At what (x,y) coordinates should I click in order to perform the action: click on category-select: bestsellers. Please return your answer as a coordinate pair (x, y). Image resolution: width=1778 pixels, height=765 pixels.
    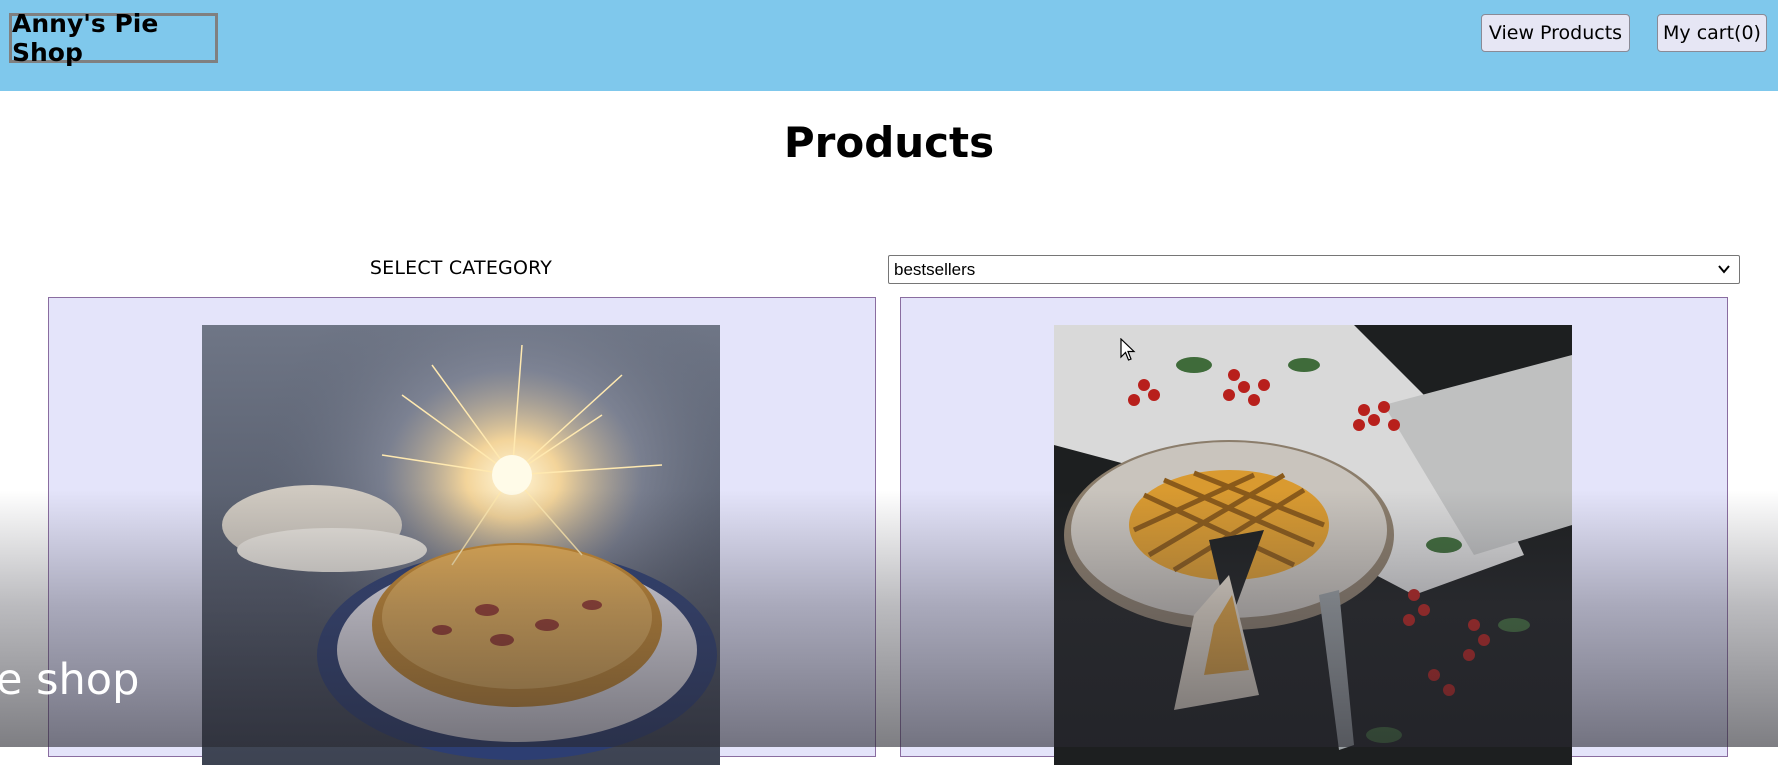
    Looking at the image, I should click on (1314, 269).